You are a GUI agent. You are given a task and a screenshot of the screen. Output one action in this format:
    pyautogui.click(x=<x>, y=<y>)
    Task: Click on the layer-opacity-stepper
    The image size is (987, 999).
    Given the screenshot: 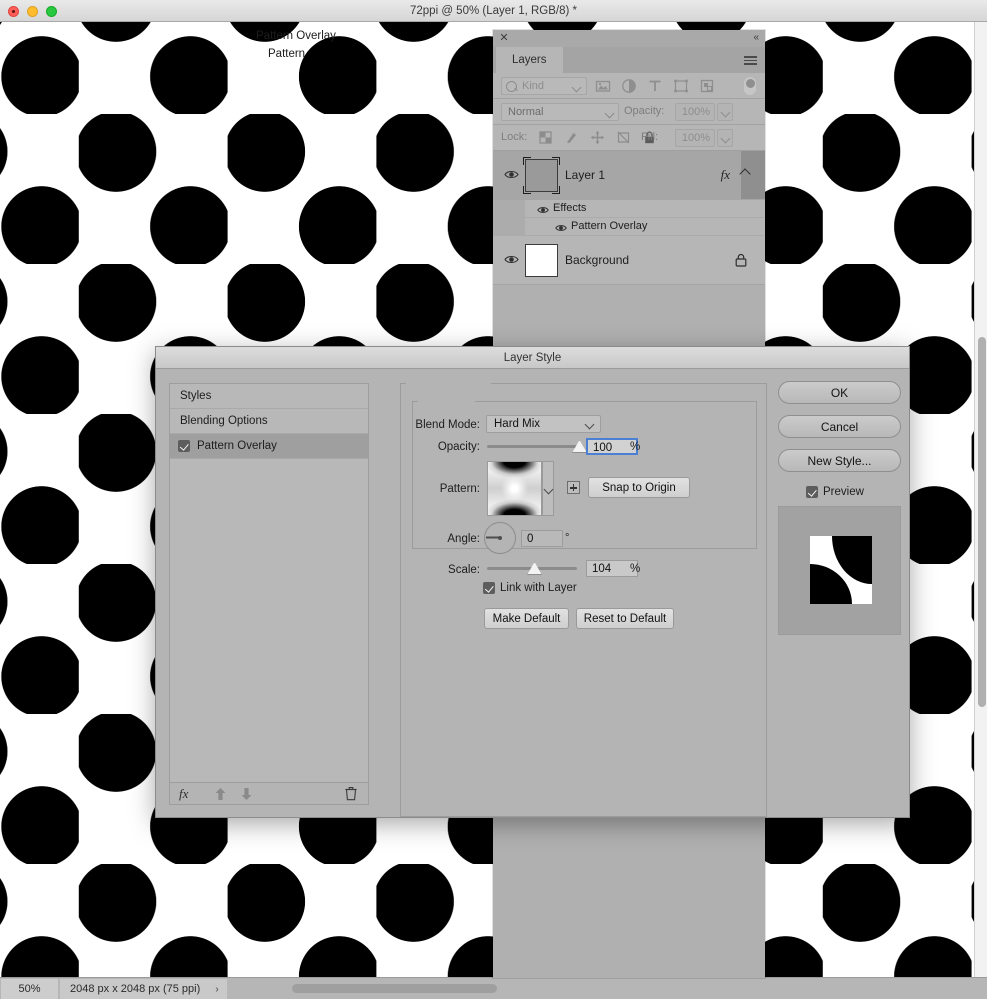 What is the action you would take?
    pyautogui.click(x=725, y=112)
    